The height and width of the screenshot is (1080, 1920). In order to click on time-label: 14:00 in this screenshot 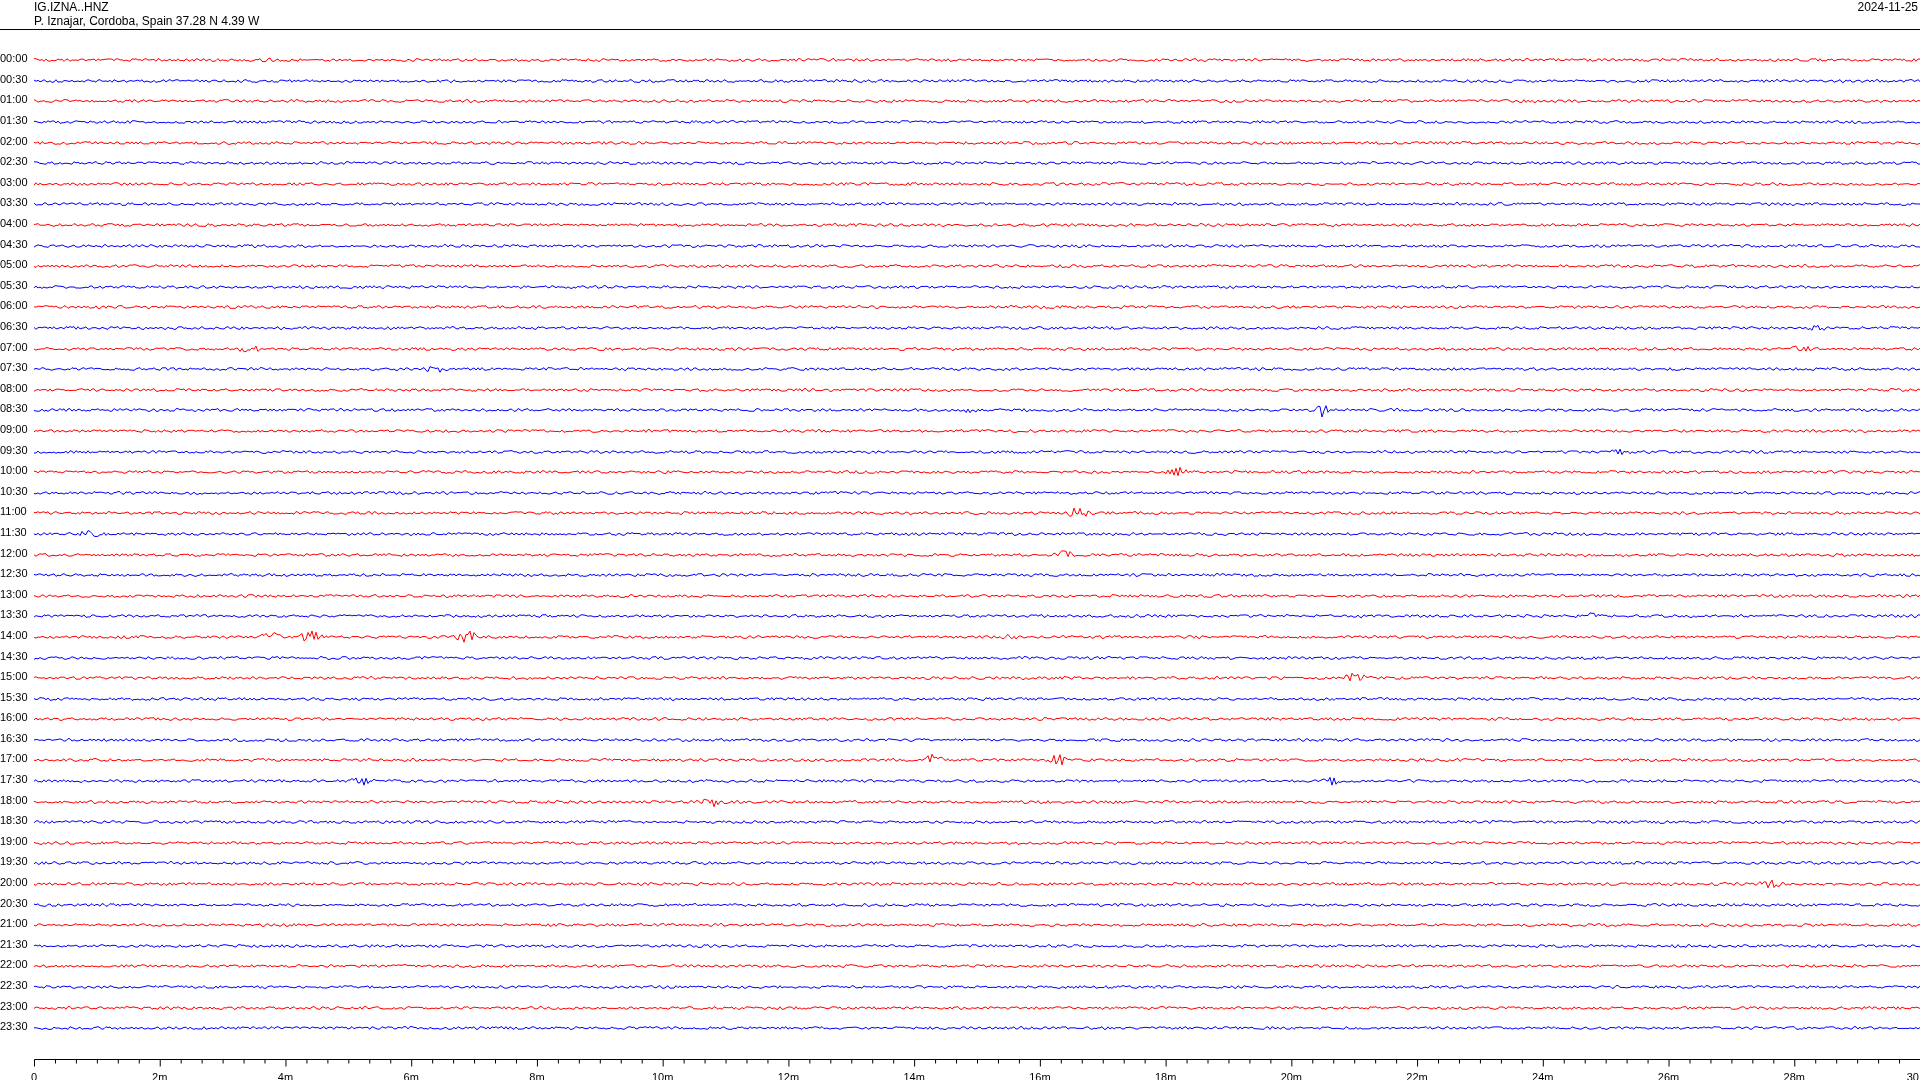, I will do `click(14, 634)`.